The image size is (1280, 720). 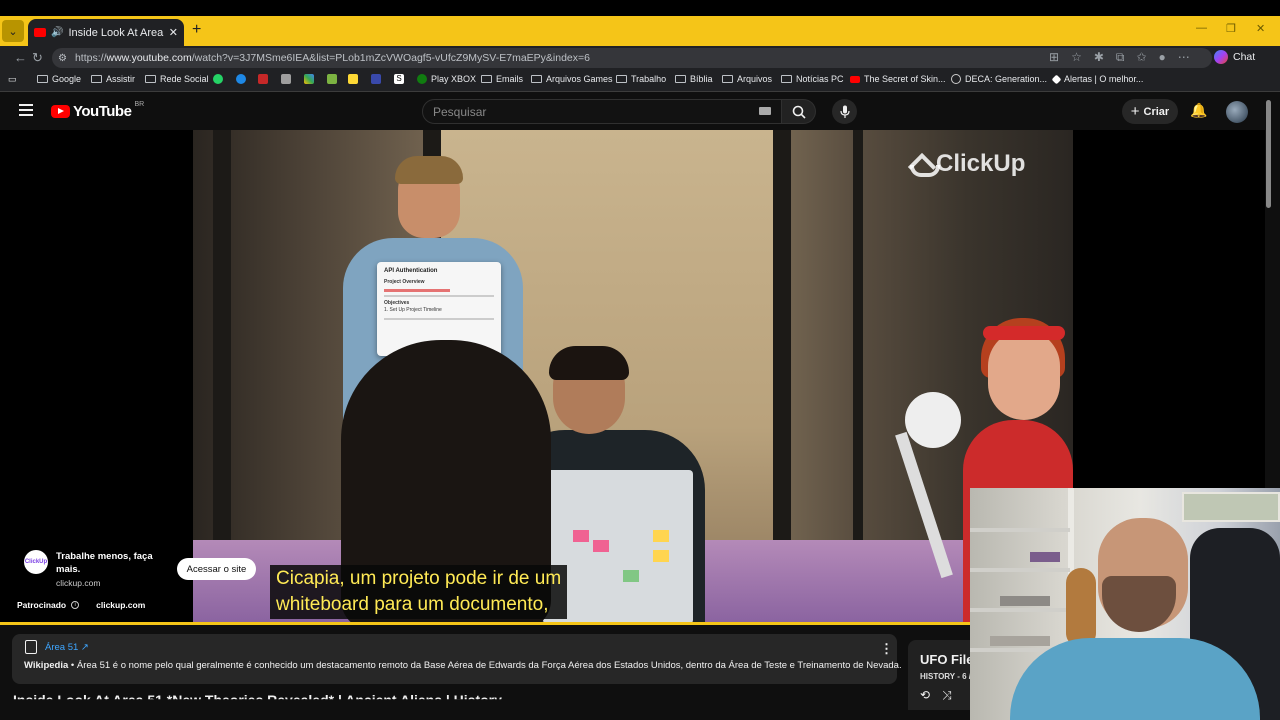 I want to click on scene-headband, so click(x=1024, y=333).